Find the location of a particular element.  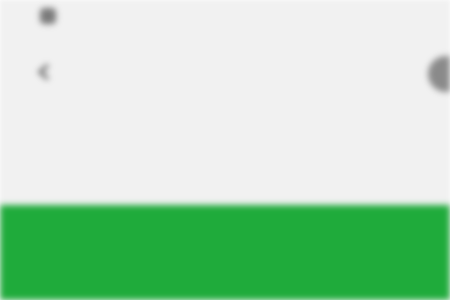

back-arrow-icon is located at coordinates (44, 72).